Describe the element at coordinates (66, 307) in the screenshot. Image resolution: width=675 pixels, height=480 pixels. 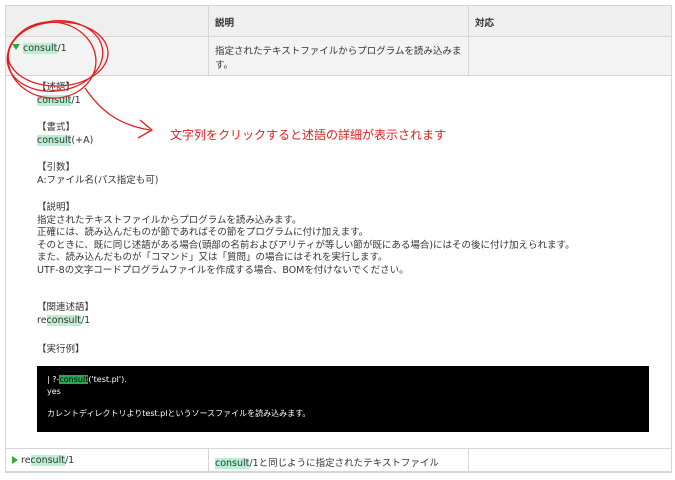
I see `section-title: 【関連述語】` at that location.